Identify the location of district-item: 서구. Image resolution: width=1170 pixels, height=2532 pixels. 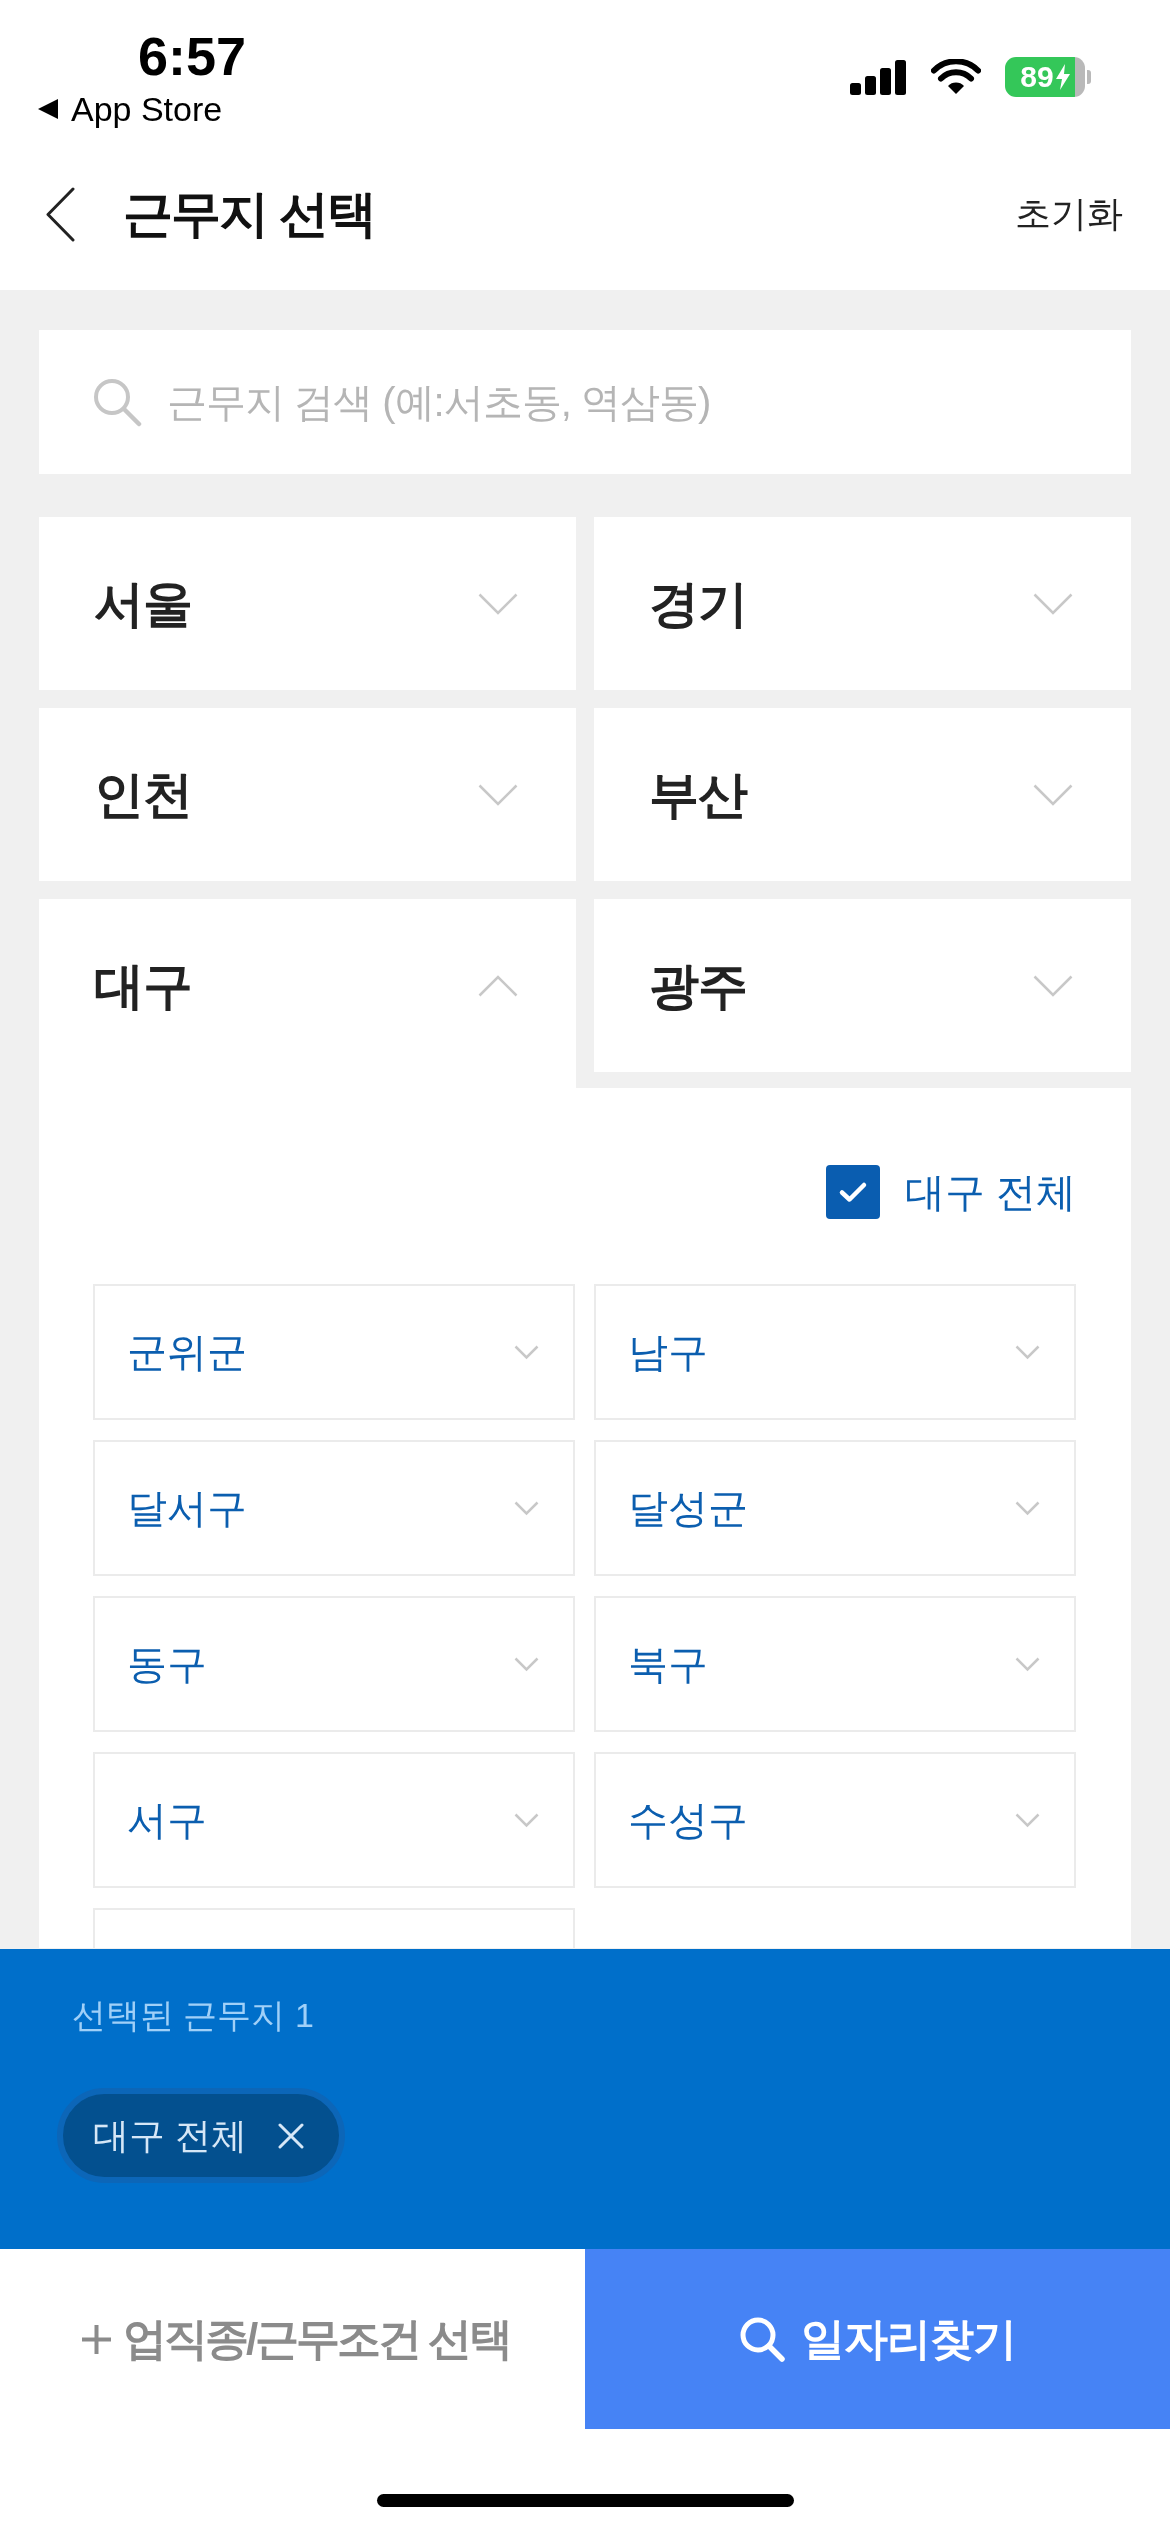
(334, 1820).